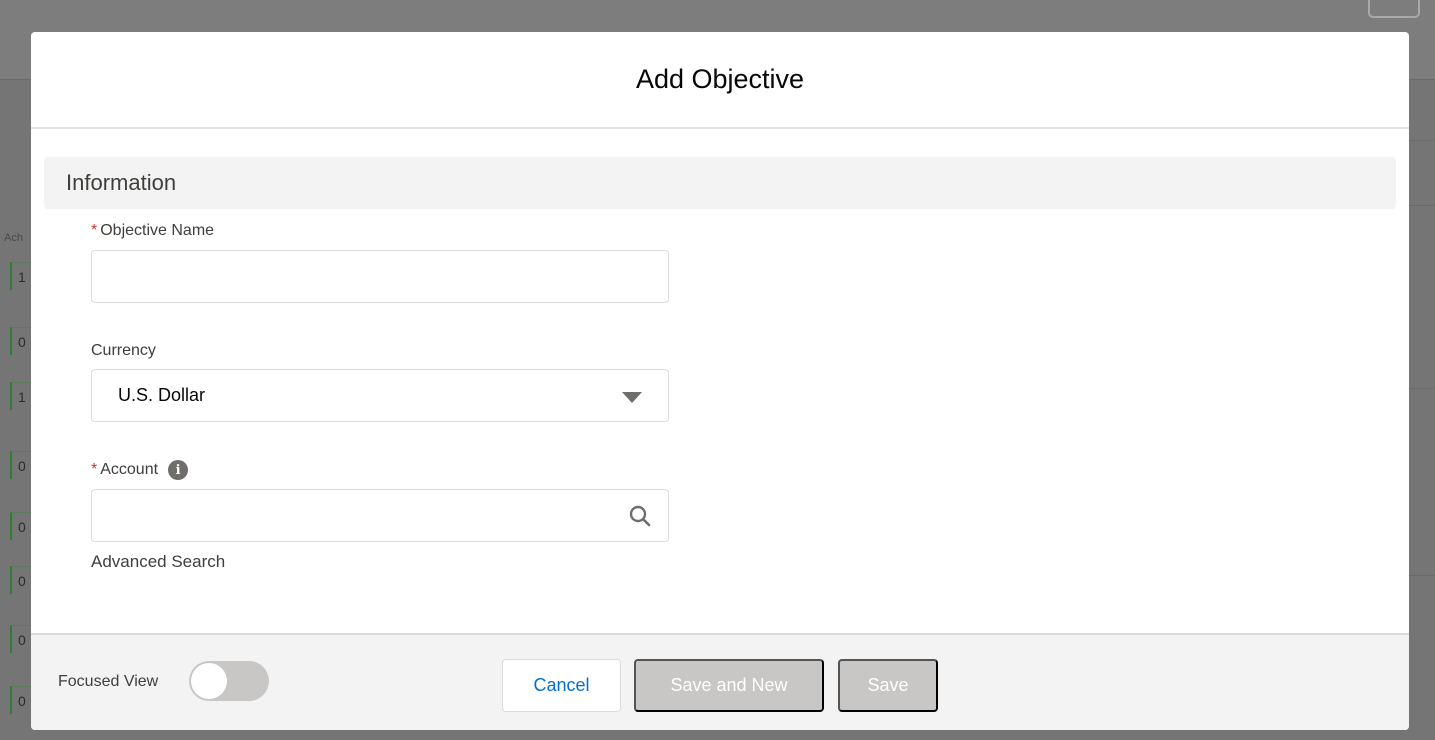 The width and height of the screenshot is (1435, 740). What do you see at coordinates (640, 516) in the screenshot?
I see `search-icon` at bounding box center [640, 516].